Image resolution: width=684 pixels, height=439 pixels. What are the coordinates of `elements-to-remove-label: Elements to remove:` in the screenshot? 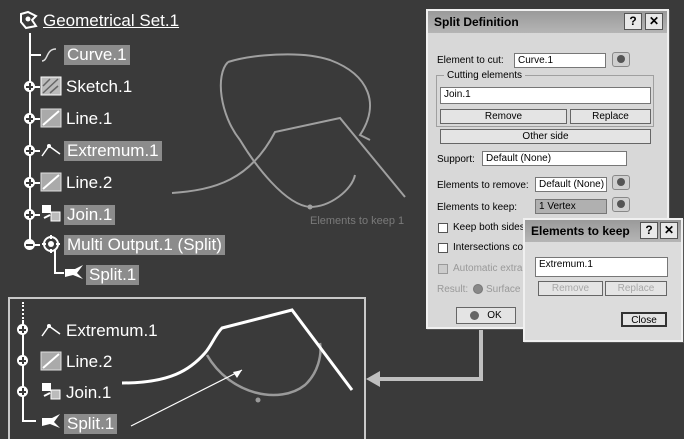 It's located at (483, 185).